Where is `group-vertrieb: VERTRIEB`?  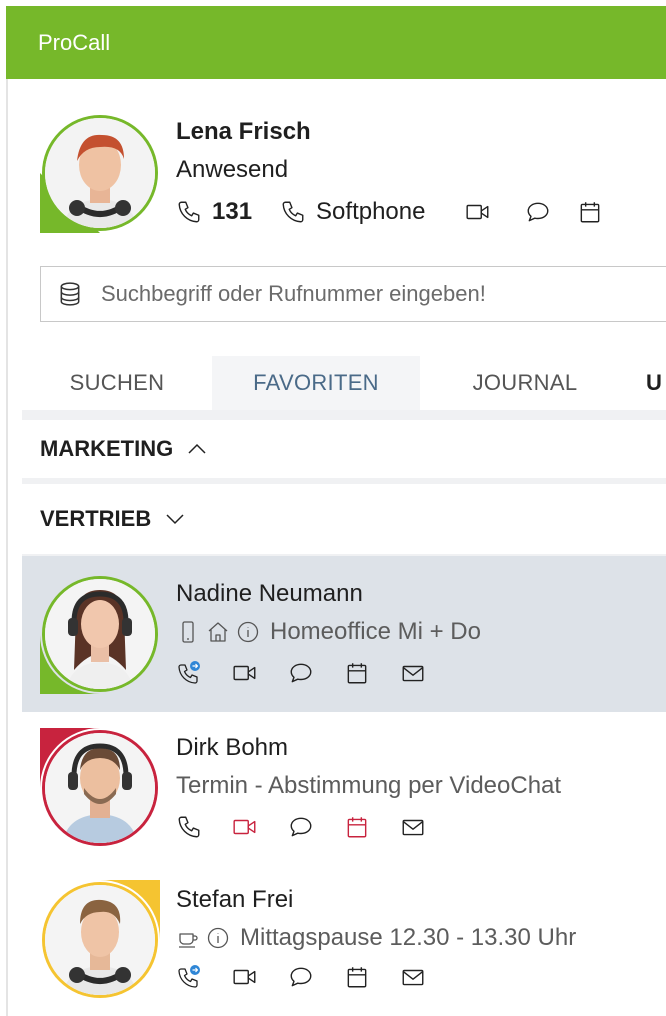
group-vertrieb: VERTRIEB is located at coordinates (344, 519).